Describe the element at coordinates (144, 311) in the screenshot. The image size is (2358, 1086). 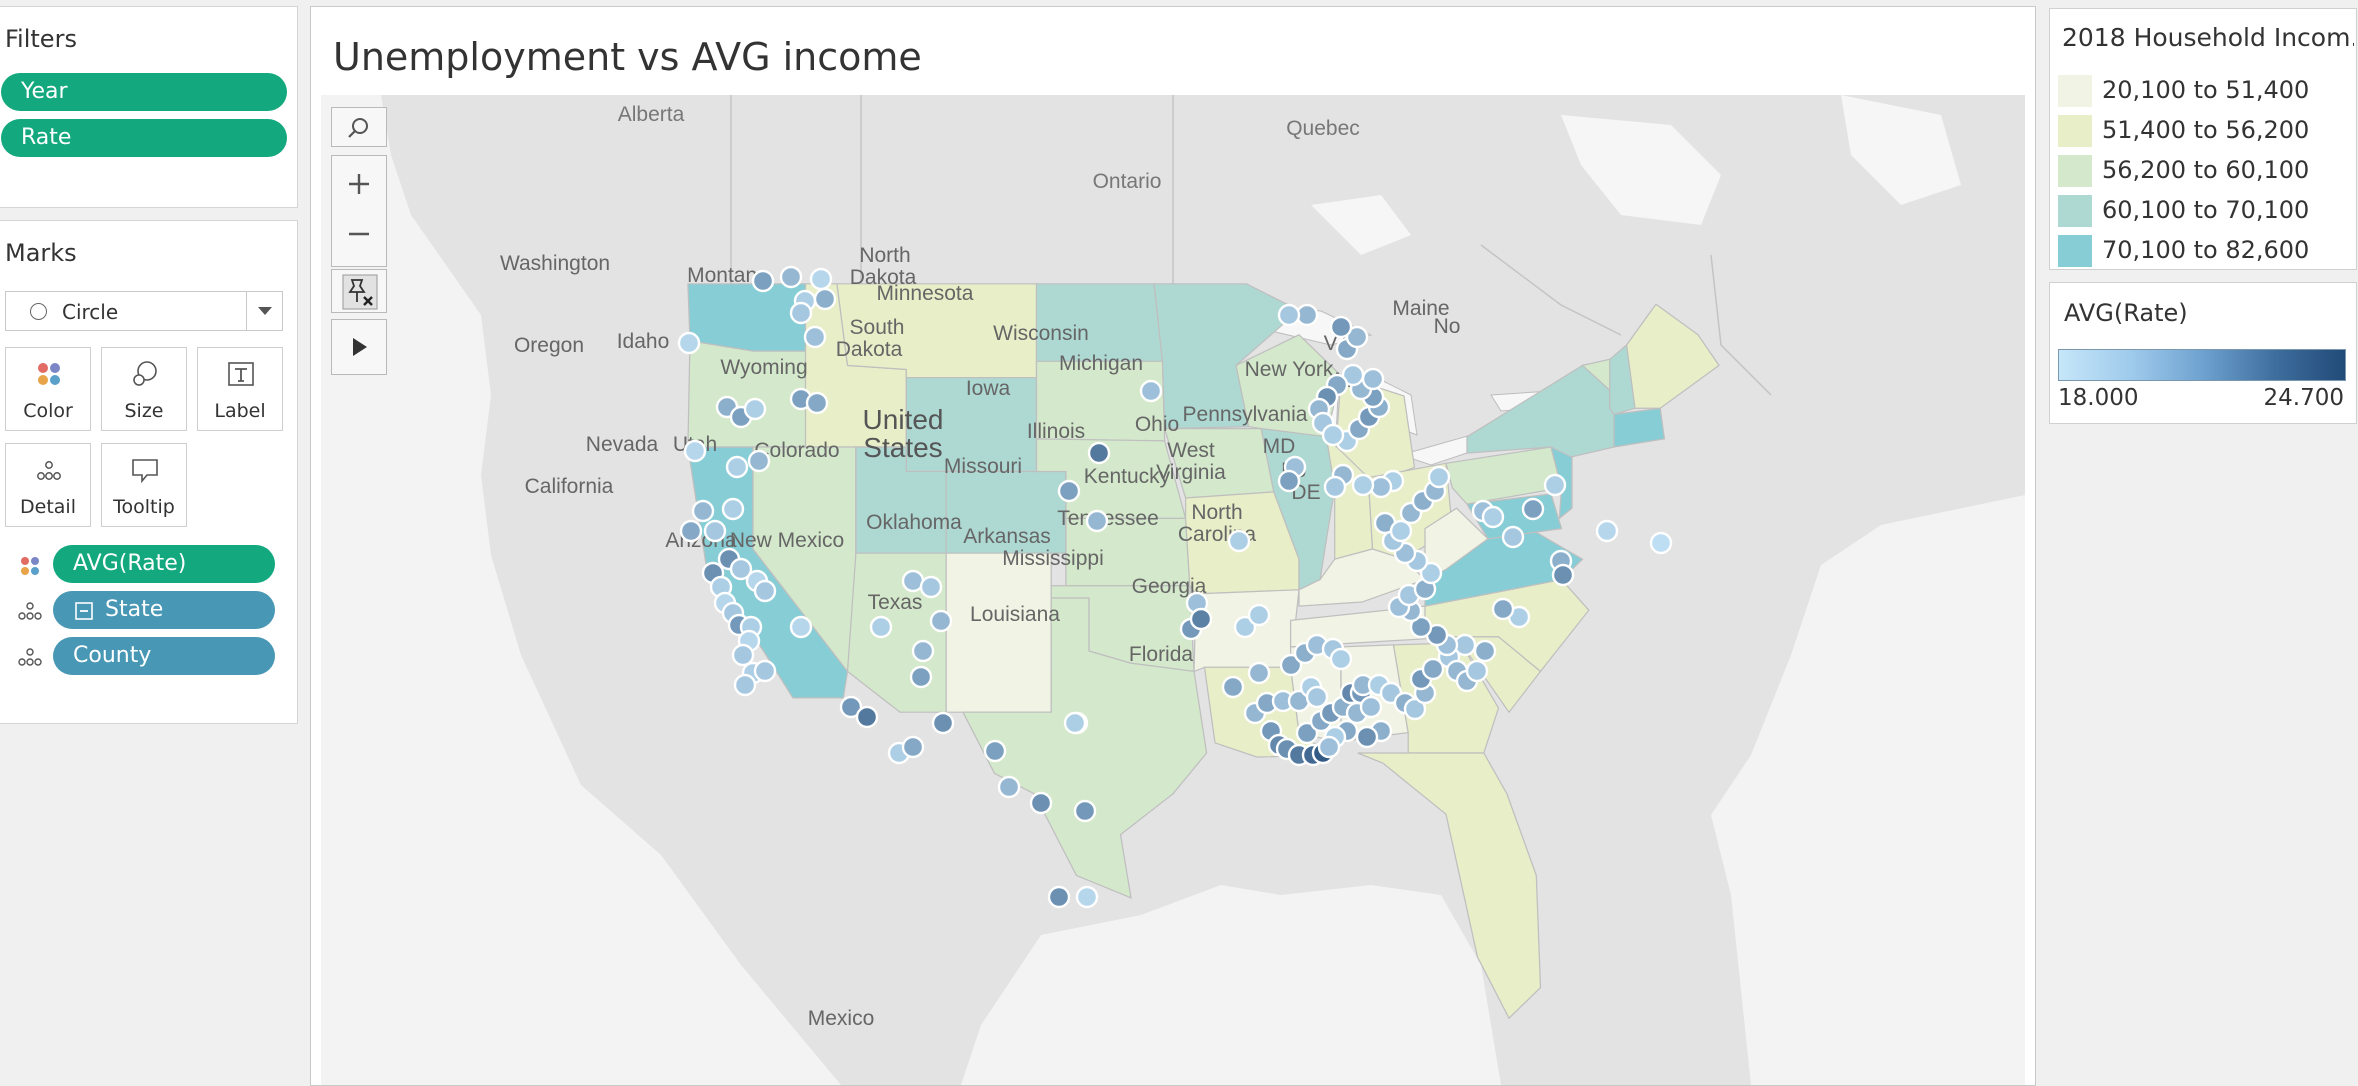
I see `mark-type-dropdown: Circle` at that location.